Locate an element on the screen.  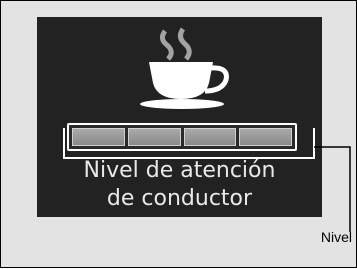
attention-level-bar is located at coordinates (182, 137).